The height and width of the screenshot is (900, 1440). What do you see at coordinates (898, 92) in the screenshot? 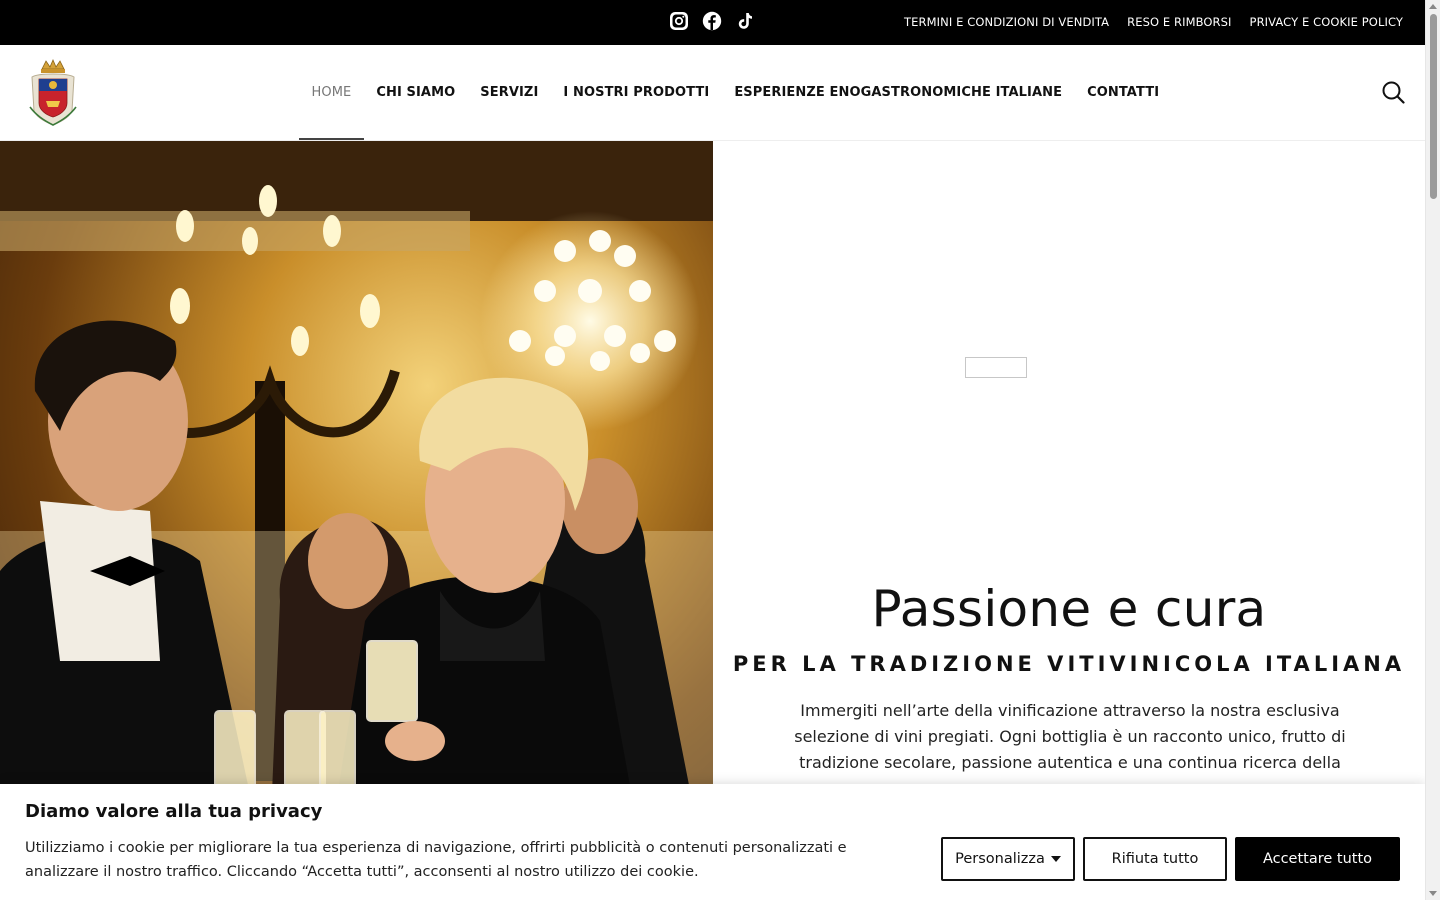
I see `nav-esperienze: ESPERIENZE ENOGASTRONOMICHE ITALIANE` at bounding box center [898, 92].